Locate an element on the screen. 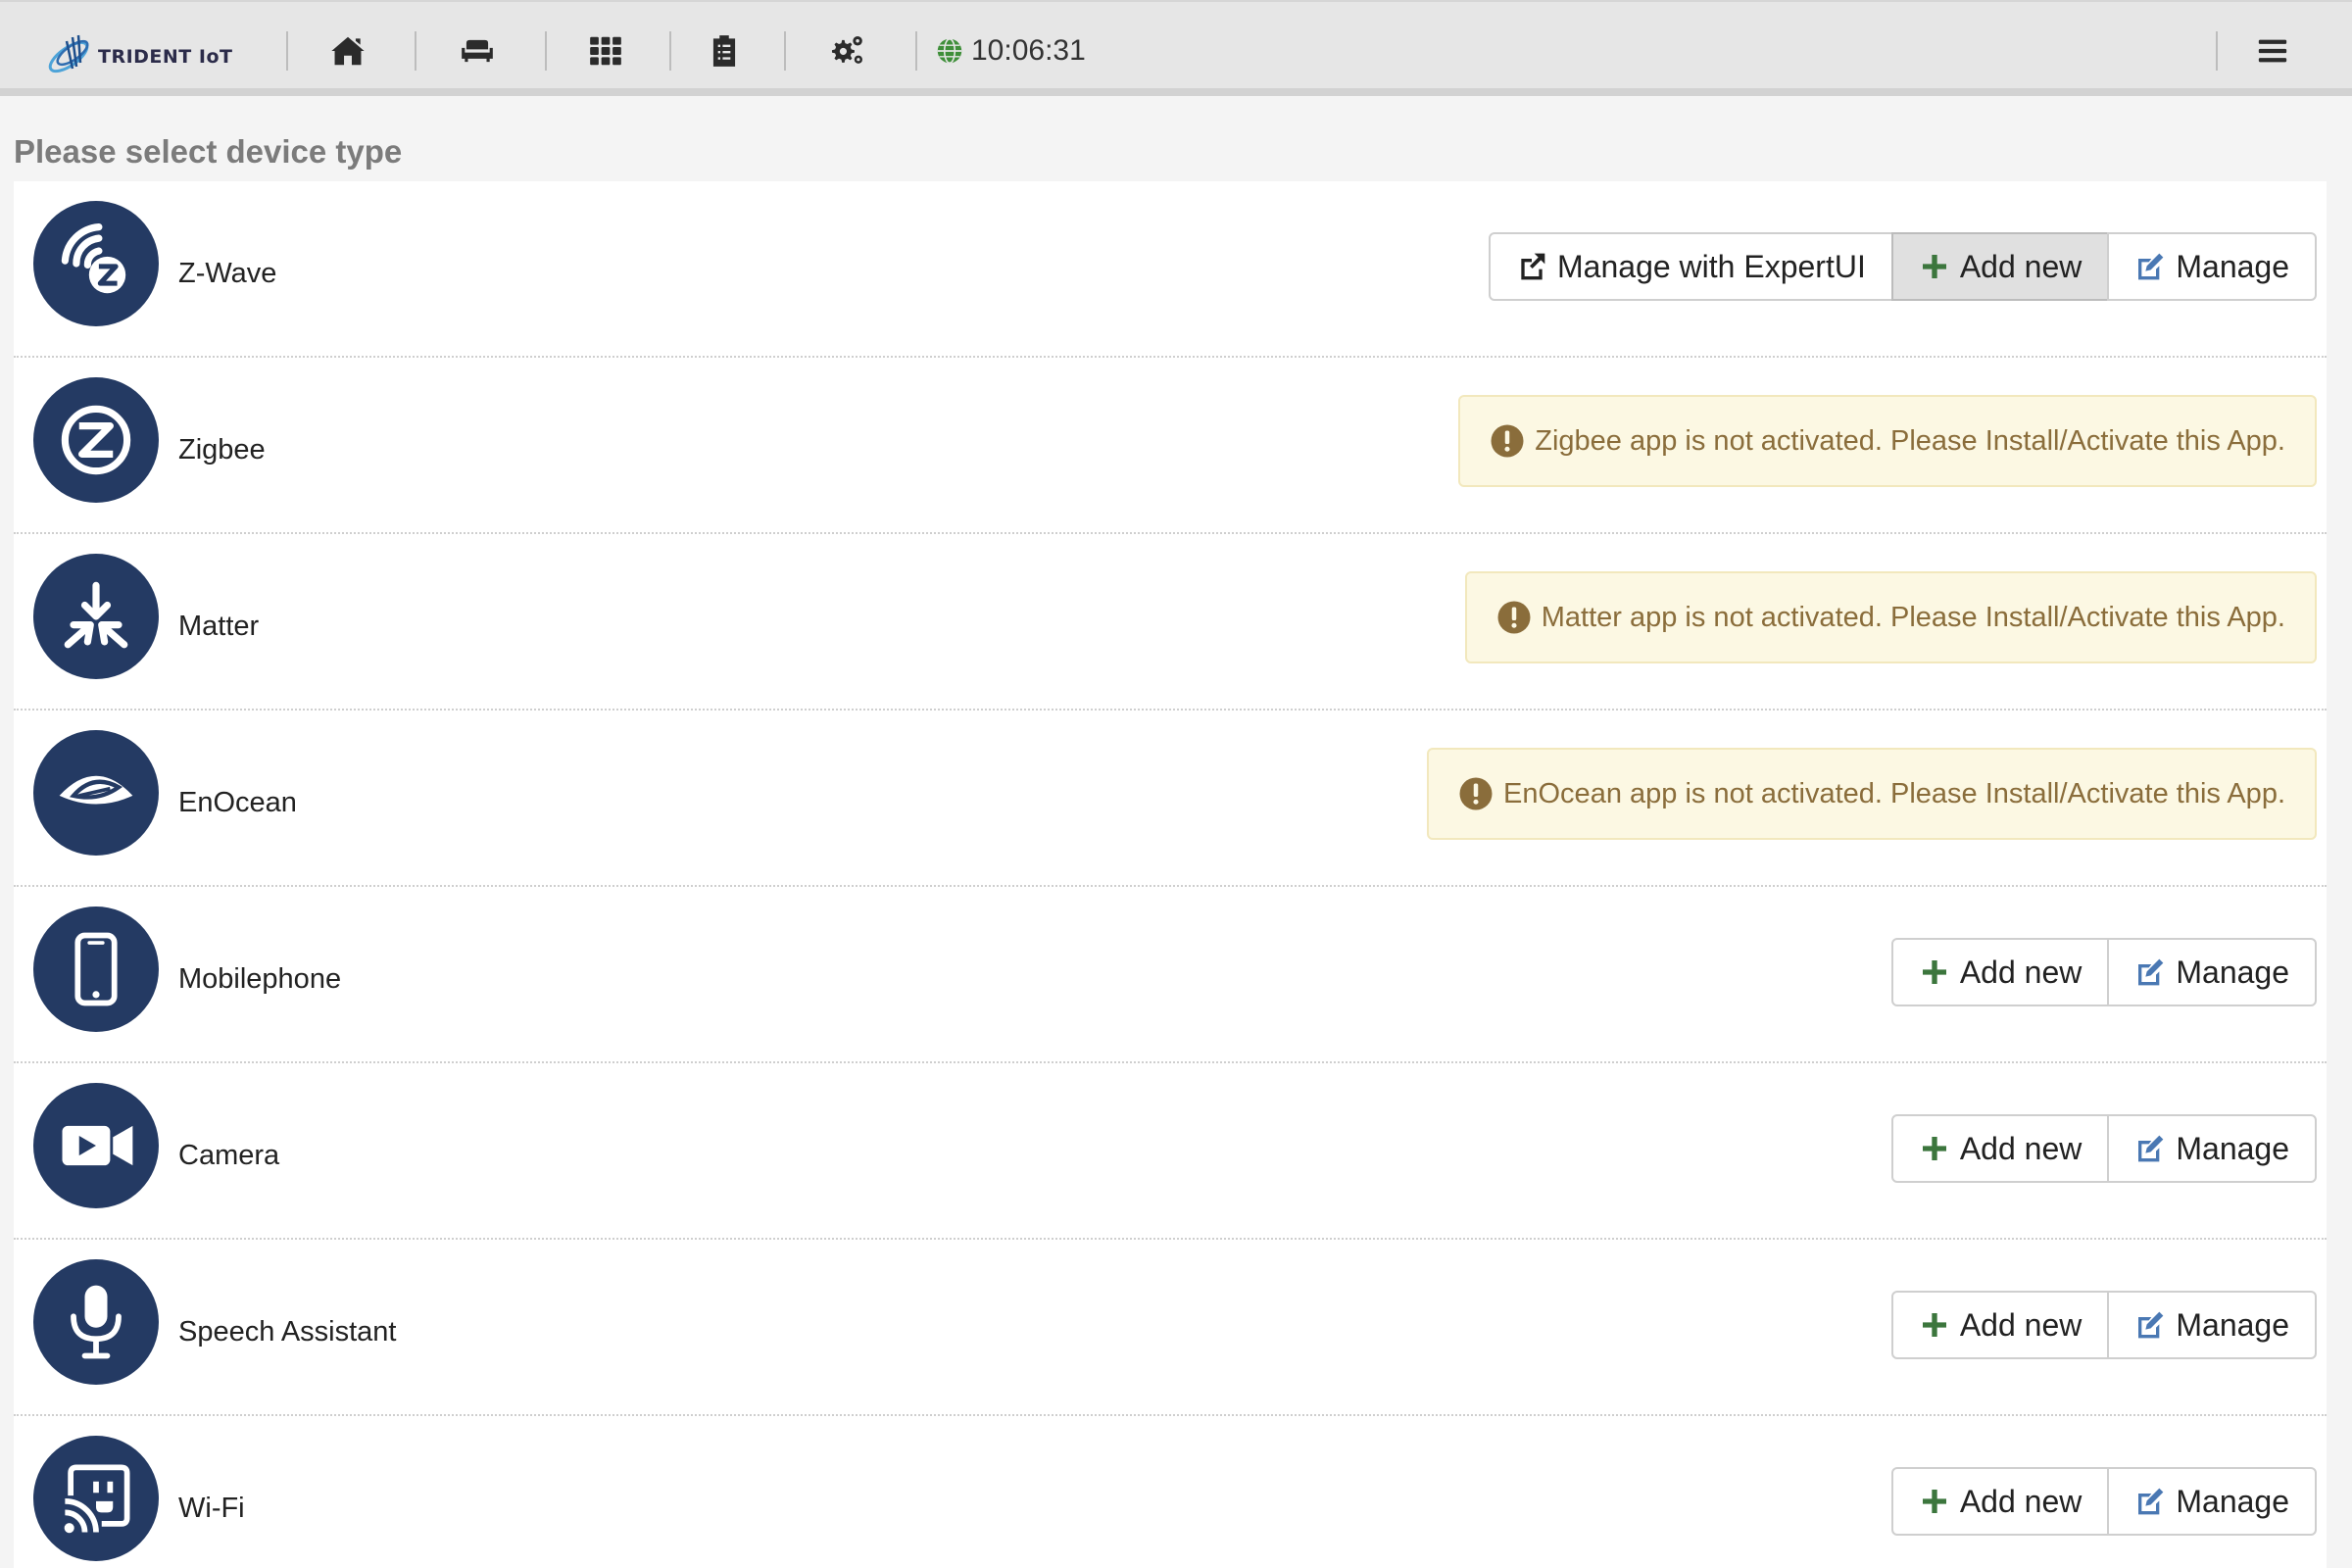  zwave-button-group: Manage with ExpertUI Add new Manage is located at coordinates (1903, 266).